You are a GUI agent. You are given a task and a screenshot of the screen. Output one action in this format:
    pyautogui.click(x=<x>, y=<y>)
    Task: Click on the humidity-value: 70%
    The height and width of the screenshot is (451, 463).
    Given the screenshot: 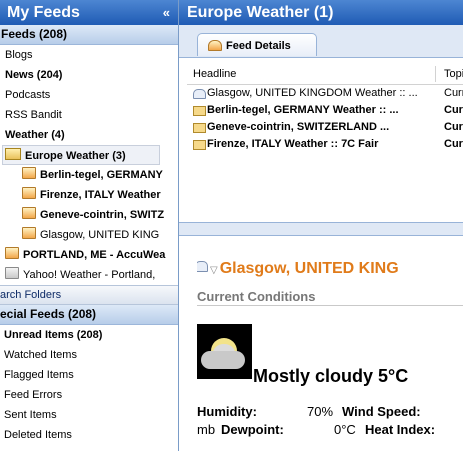 What is the action you would take?
    pyautogui.click(x=320, y=411)
    